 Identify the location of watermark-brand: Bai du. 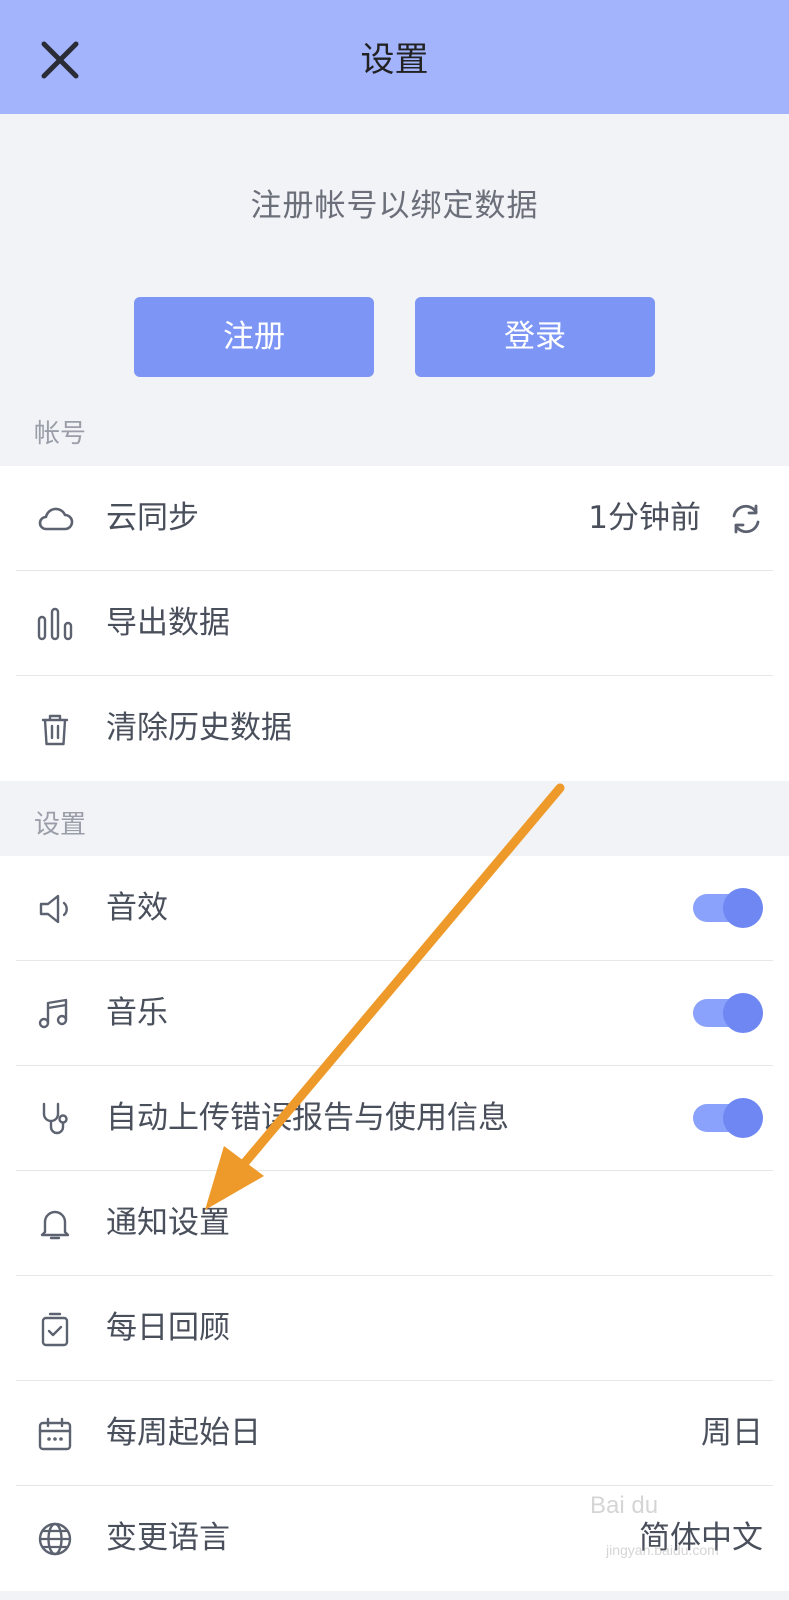
(624, 1505).